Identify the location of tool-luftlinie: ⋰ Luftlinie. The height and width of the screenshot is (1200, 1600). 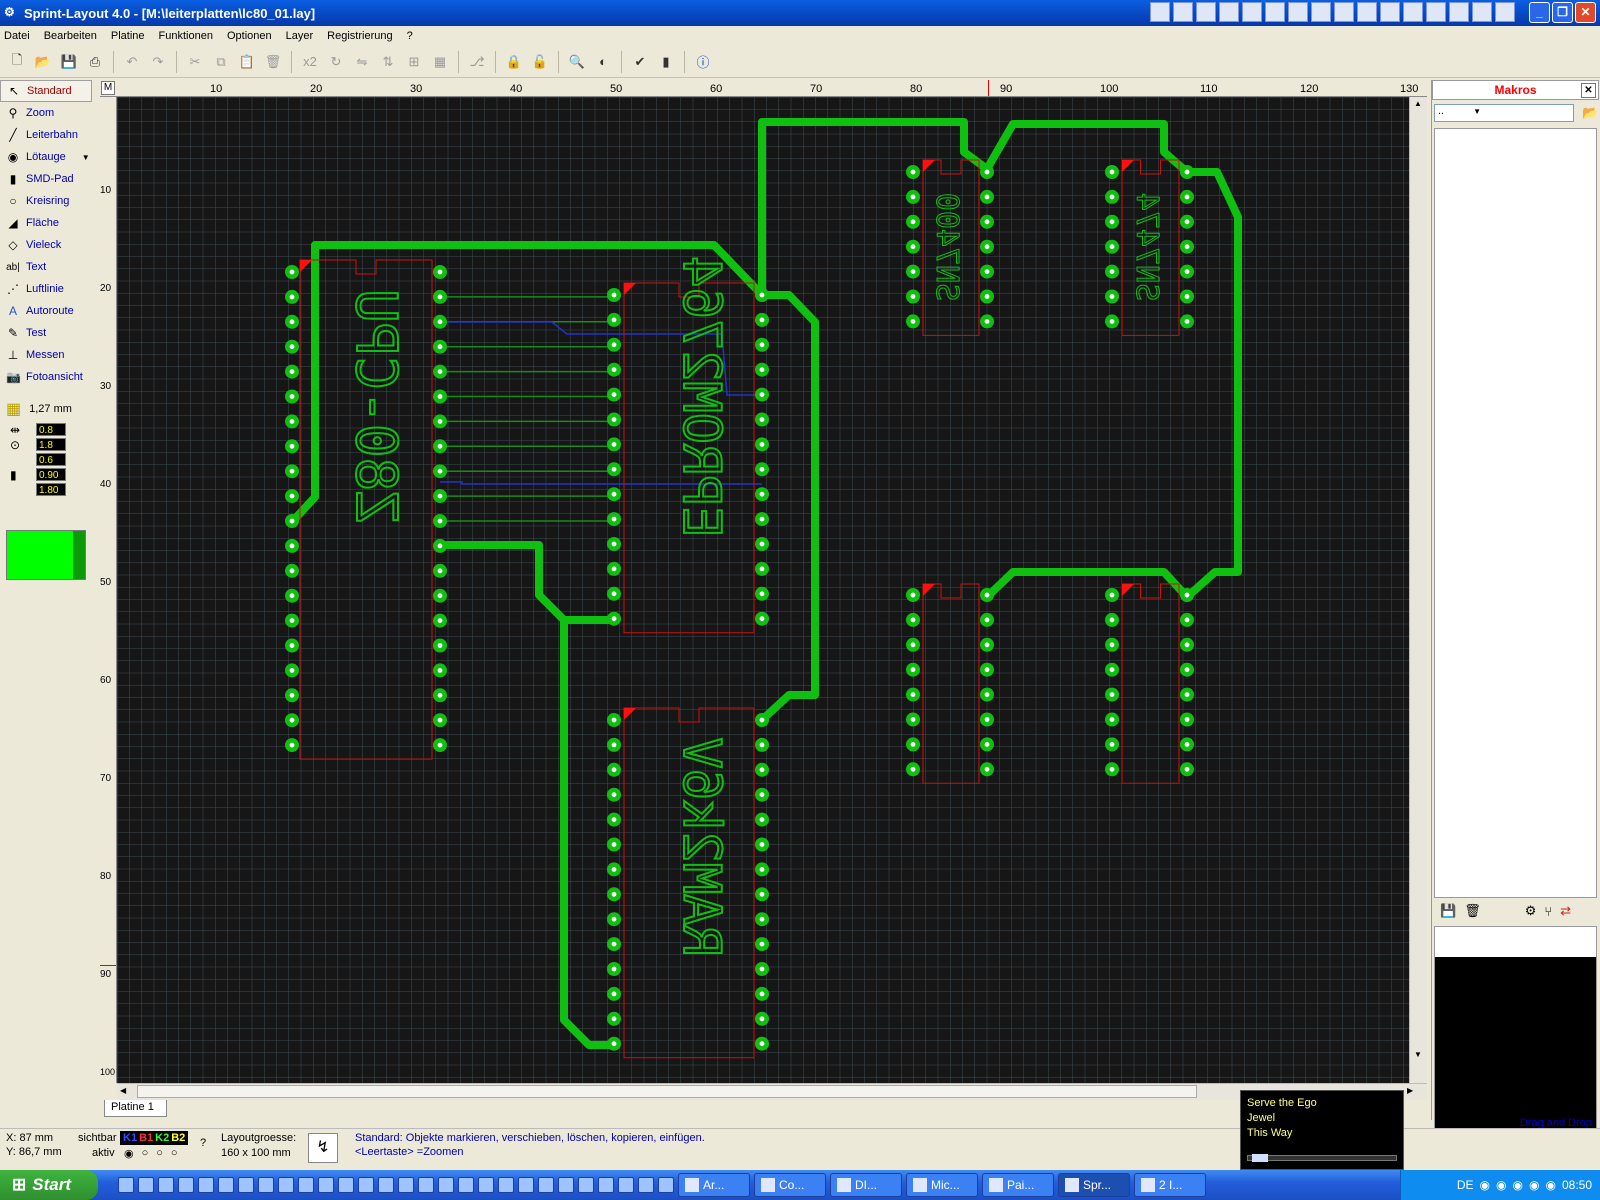
(46, 289).